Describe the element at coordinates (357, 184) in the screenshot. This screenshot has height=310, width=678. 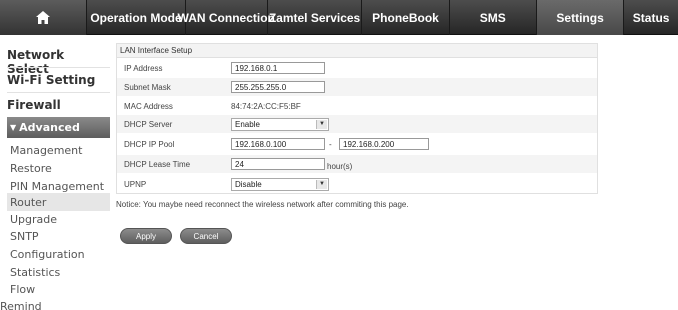
I see `upnp-row: UPNP Disable ▼` at that location.